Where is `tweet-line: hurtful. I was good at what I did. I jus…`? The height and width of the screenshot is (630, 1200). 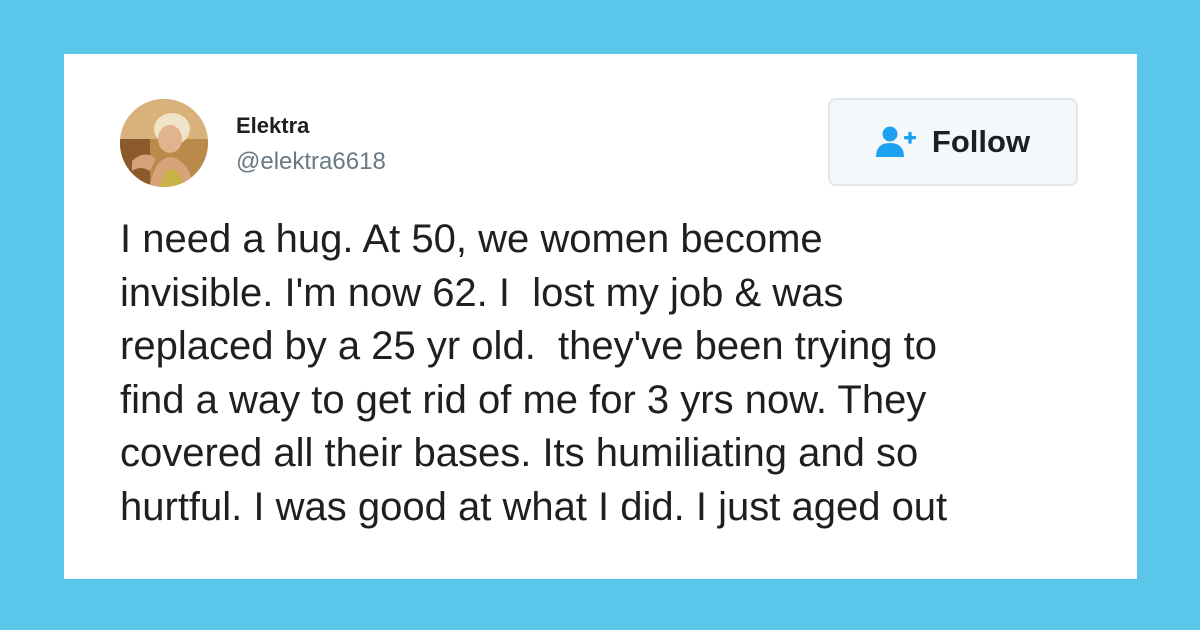
tweet-line: hurtful. I was good at what I did. I jus… is located at coordinates (534, 506).